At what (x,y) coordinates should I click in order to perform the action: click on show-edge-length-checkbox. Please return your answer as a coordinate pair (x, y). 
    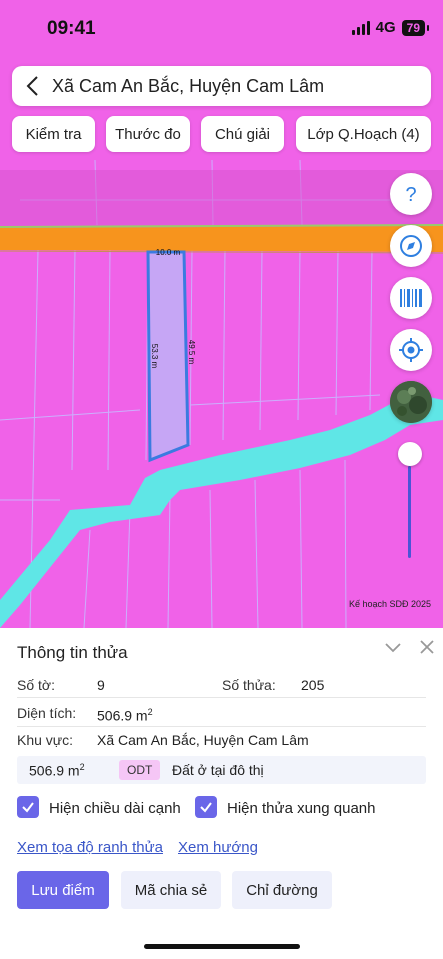
    Looking at the image, I should click on (28, 807).